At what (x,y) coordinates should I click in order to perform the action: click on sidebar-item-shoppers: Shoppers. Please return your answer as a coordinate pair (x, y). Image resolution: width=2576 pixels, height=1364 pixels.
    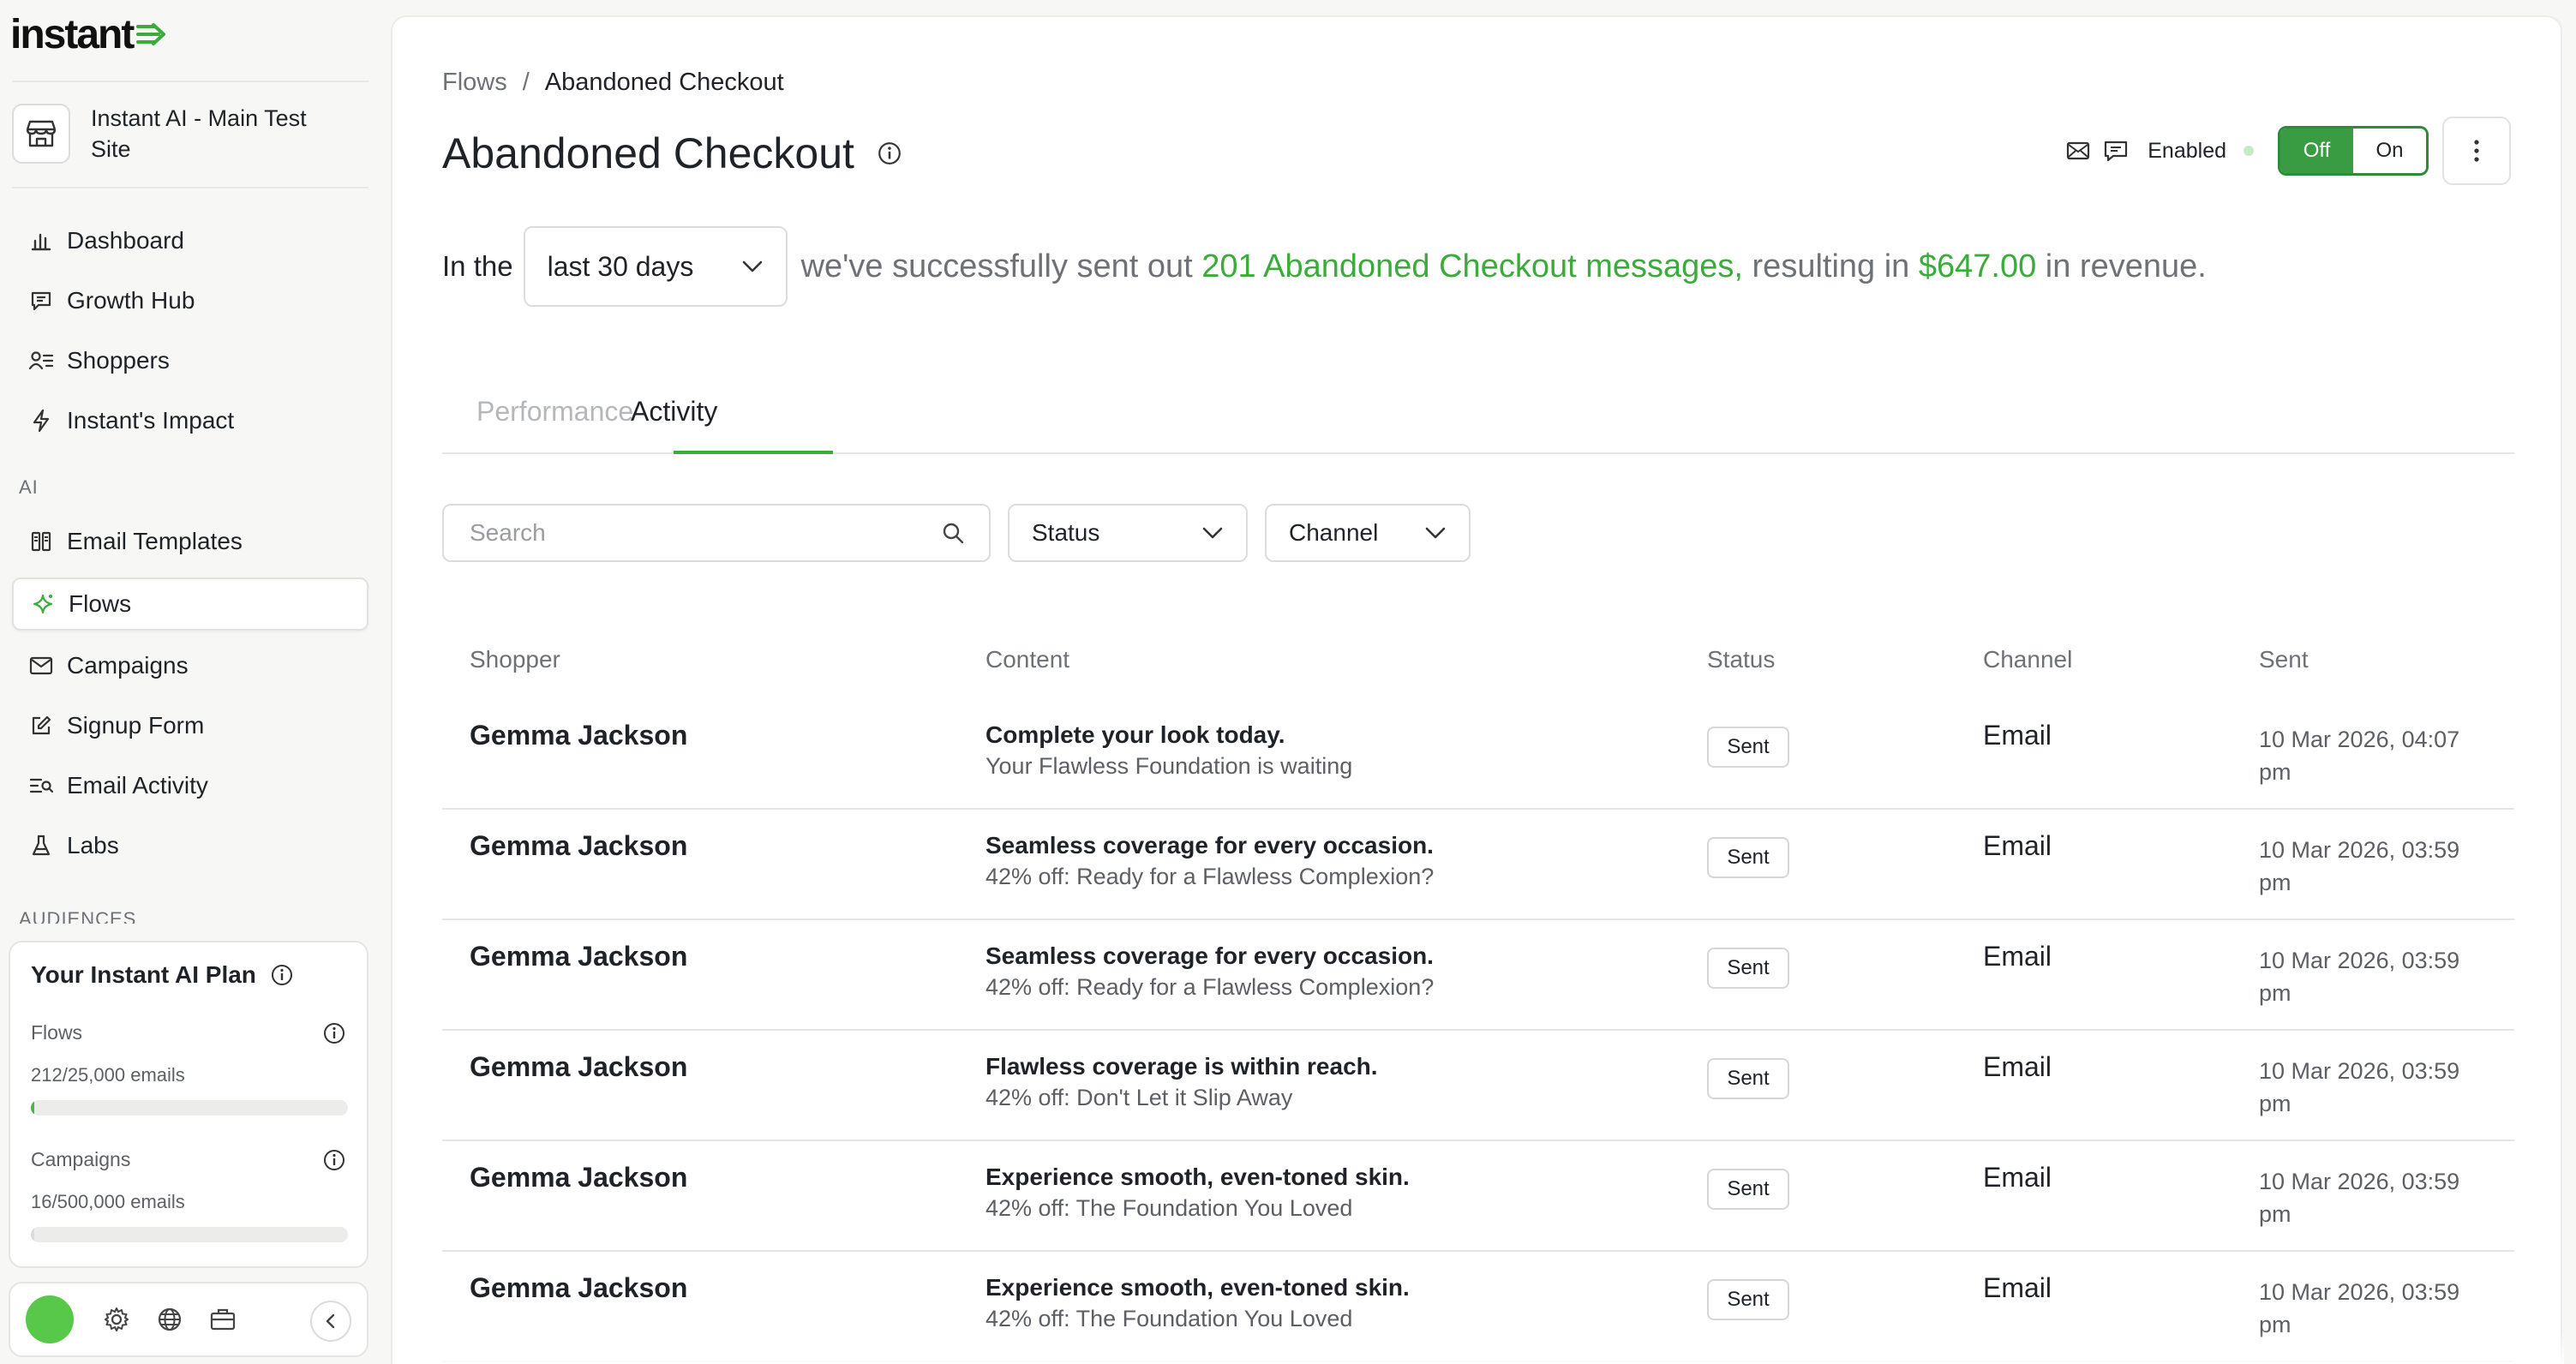
    Looking at the image, I should click on (190, 361).